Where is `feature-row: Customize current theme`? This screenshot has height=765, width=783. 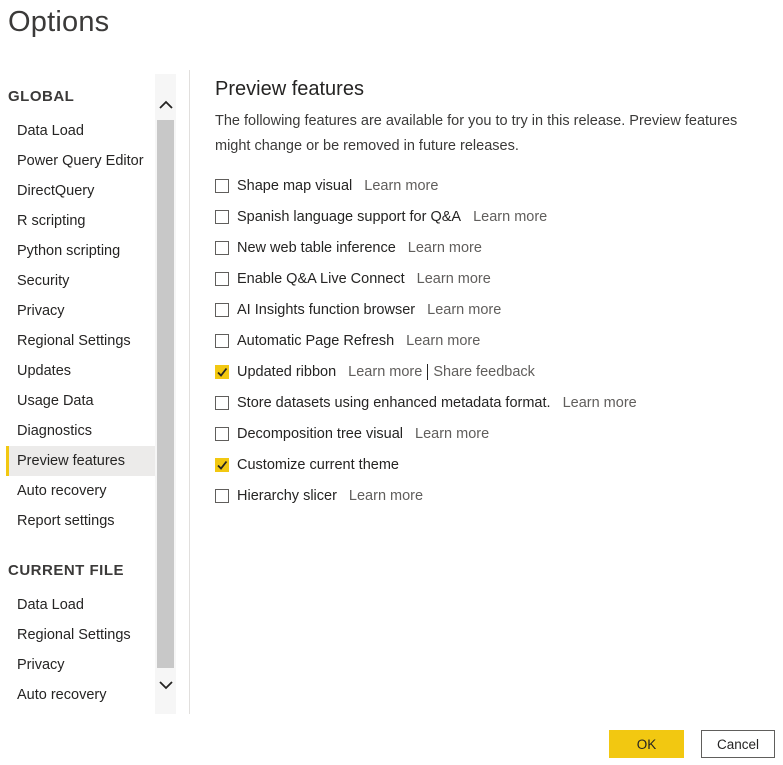
feature-row: Customize current theme is located at coordinates (307, 464).